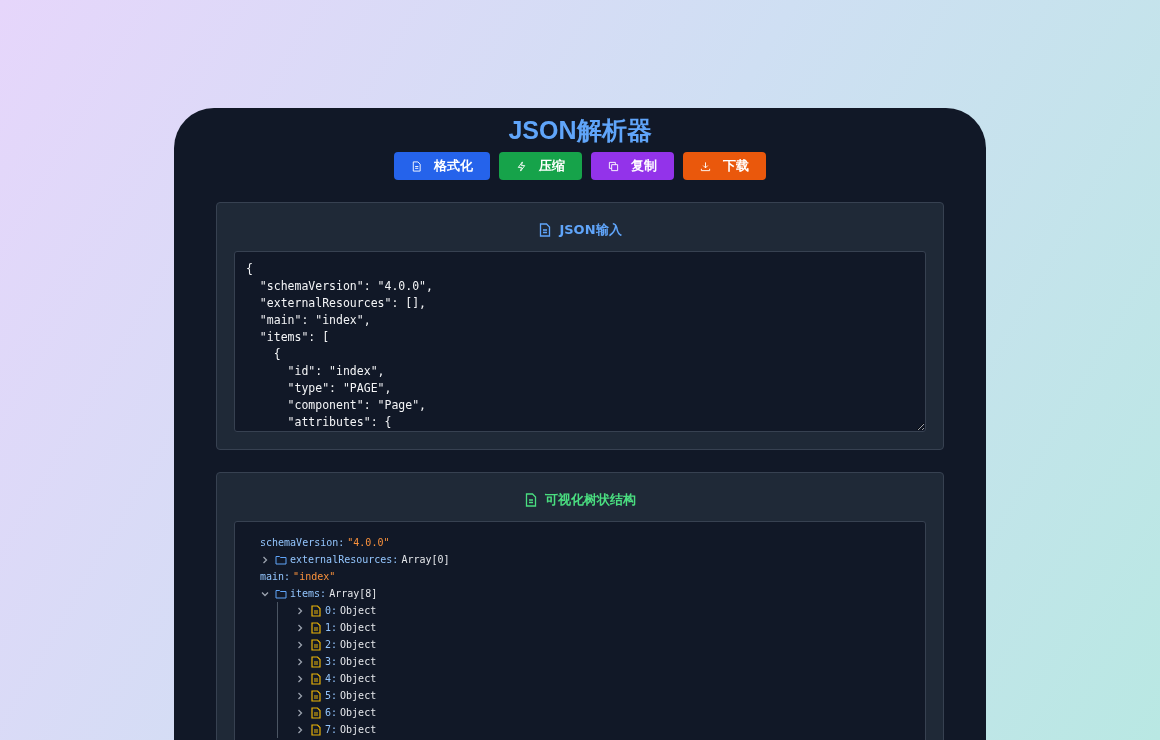 The height and width of the screenshot is (740, 1160). What do you see at coordinates (353, 593) in the screenshot?
I see `tree-type: Array[8]` at bounding box center [353, 593].